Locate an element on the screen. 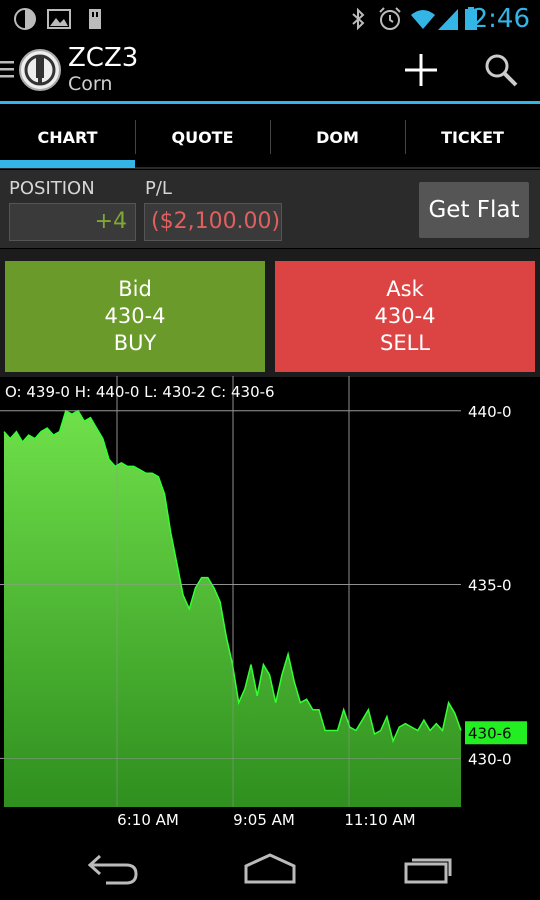 The width and height of the screenshot is (540, 900). position-value: +4 is located at coordinates (110, 221).